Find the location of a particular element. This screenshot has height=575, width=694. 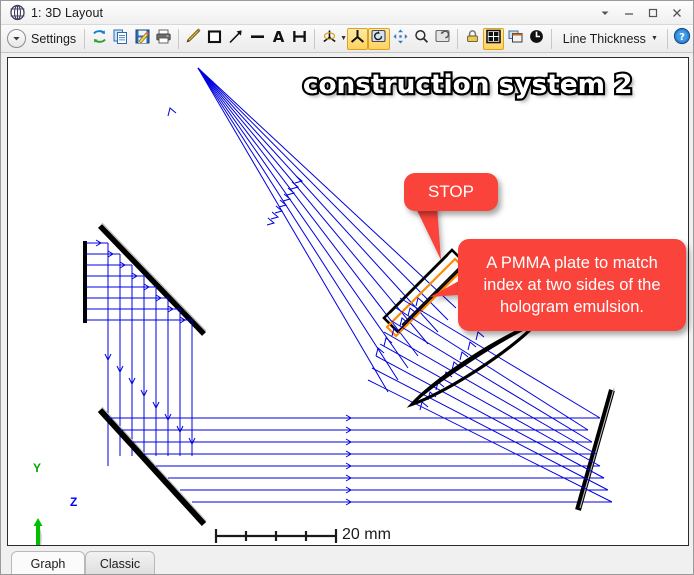

save-button is located at coordinates (142, 39).